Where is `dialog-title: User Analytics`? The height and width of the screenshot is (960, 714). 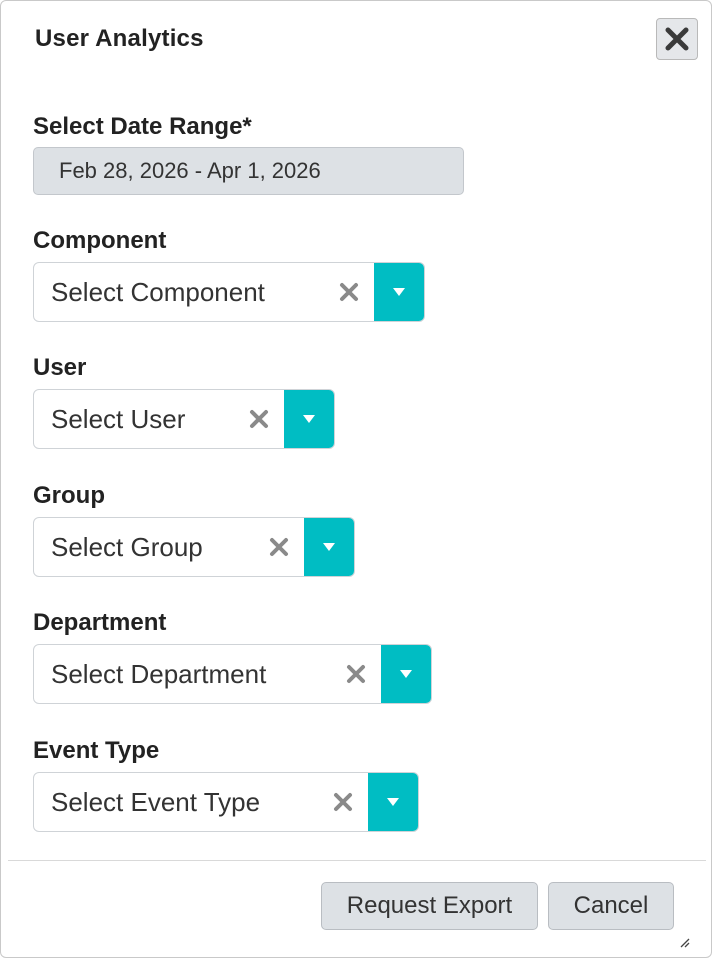
dialog-title: User Analytics is located at coordinates (119, 38).